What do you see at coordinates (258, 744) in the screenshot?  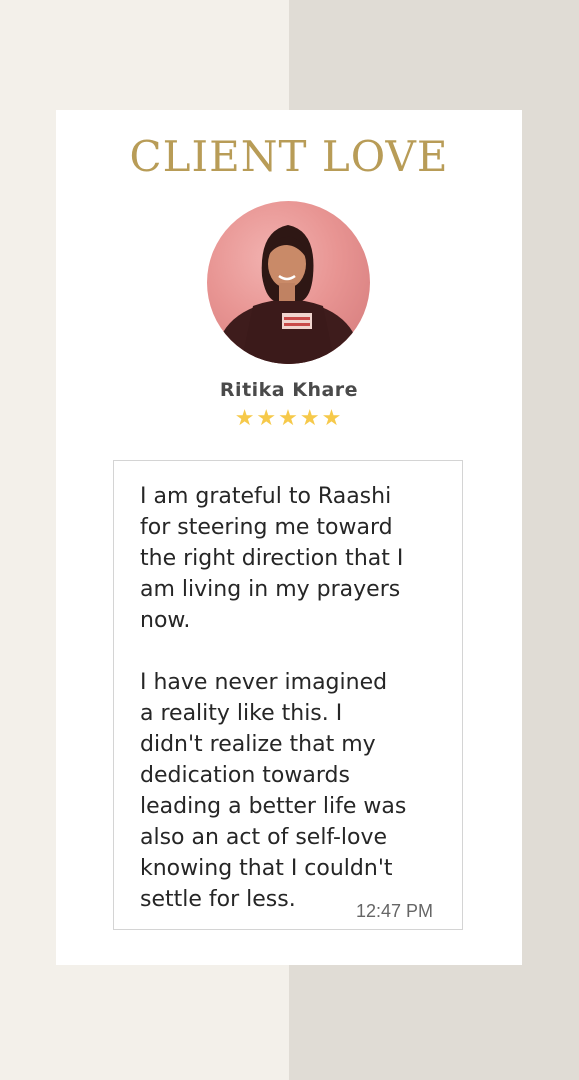 I see `message-line: didn't realize that my` at bounding box center [258, 744].